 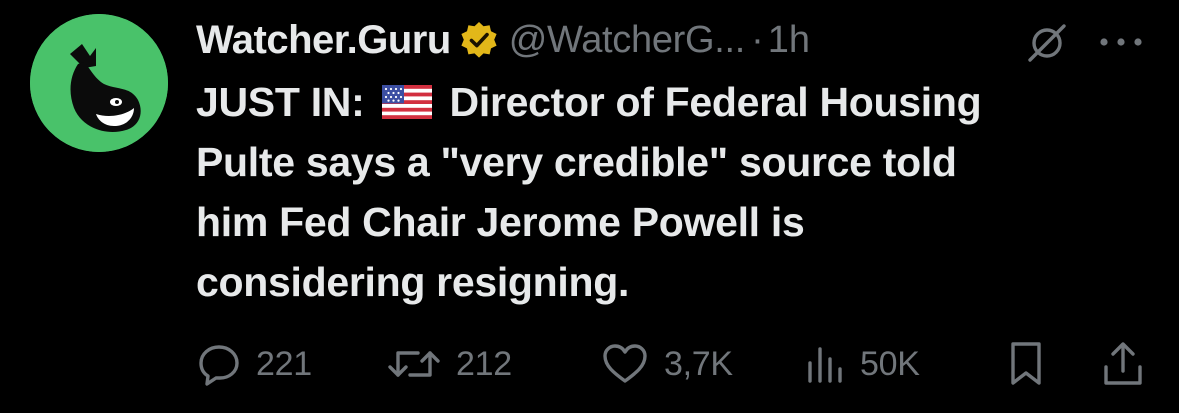 I want to click on tweet-line-3: him Fed Chair Jerome Powell is, so click(x=500, y=222).